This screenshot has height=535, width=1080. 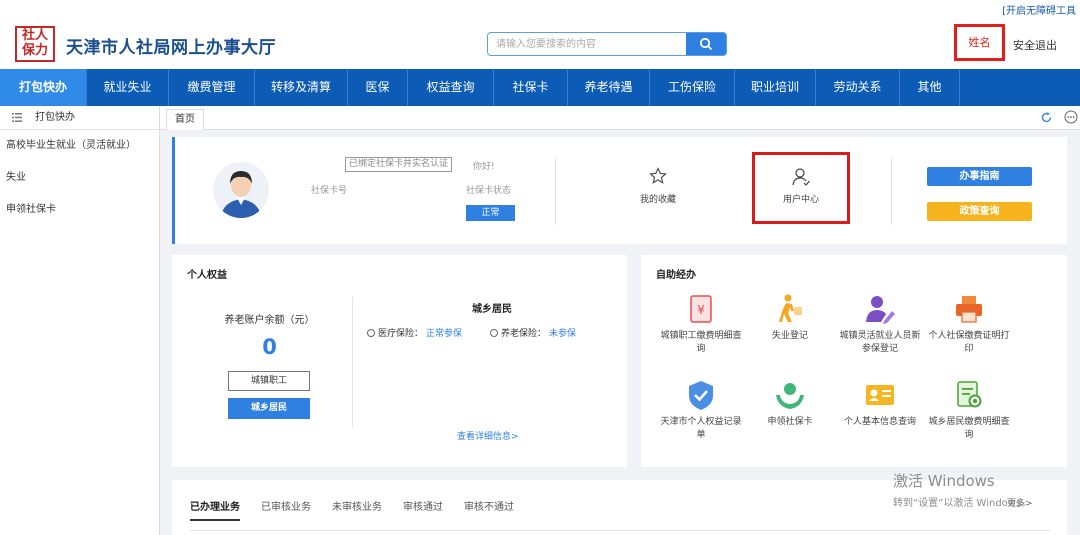 I want to click on urban-employee-button: 城镇职工, so click(x=269, y=381).